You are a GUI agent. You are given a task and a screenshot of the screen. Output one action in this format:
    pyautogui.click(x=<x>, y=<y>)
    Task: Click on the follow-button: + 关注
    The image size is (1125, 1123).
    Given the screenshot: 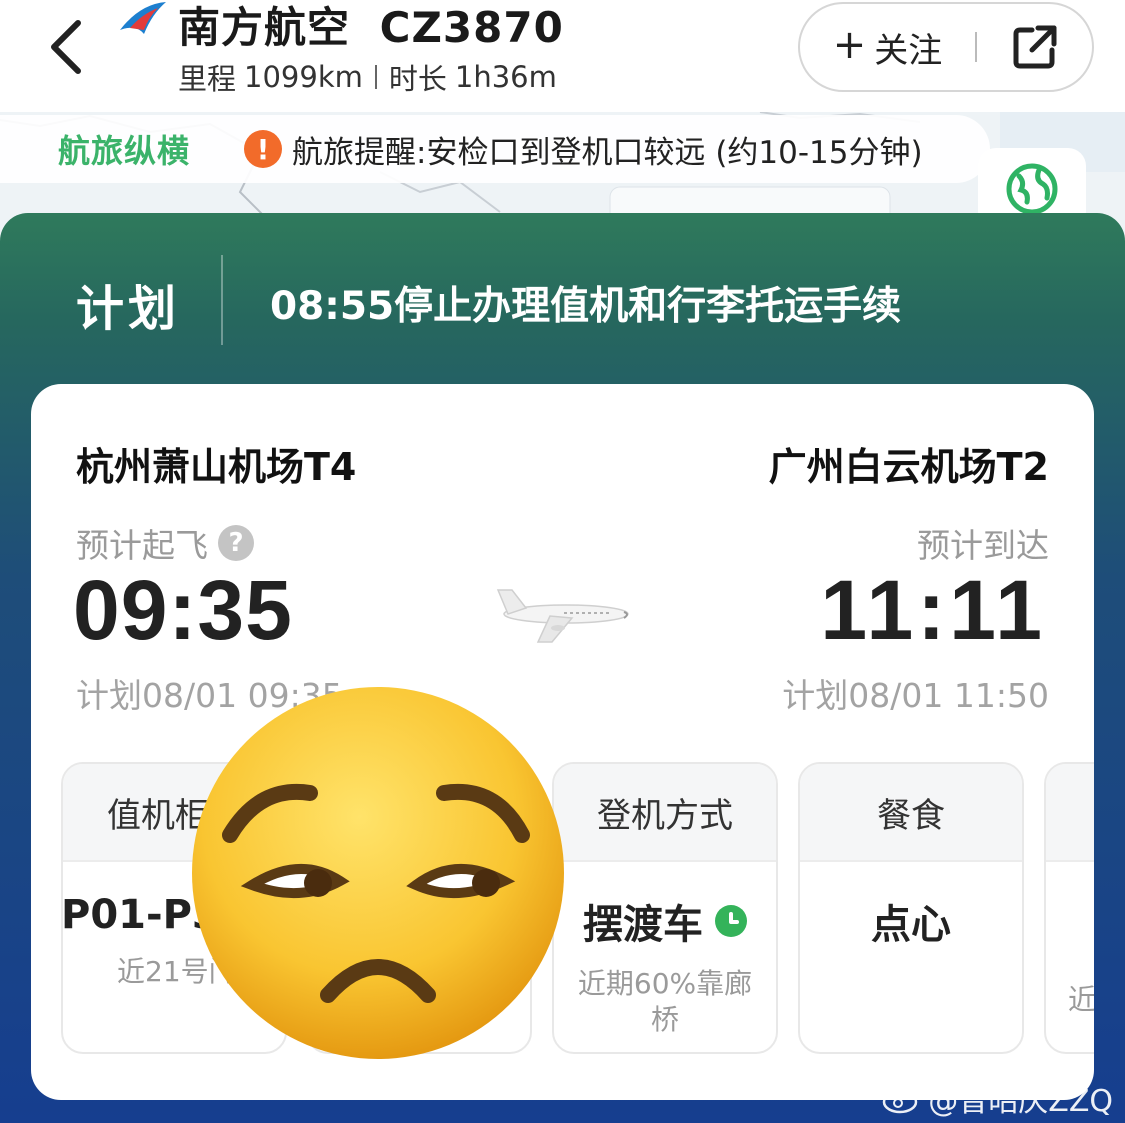 What is the action you would take?
    pyautogui.click(x=887, y=47)
    